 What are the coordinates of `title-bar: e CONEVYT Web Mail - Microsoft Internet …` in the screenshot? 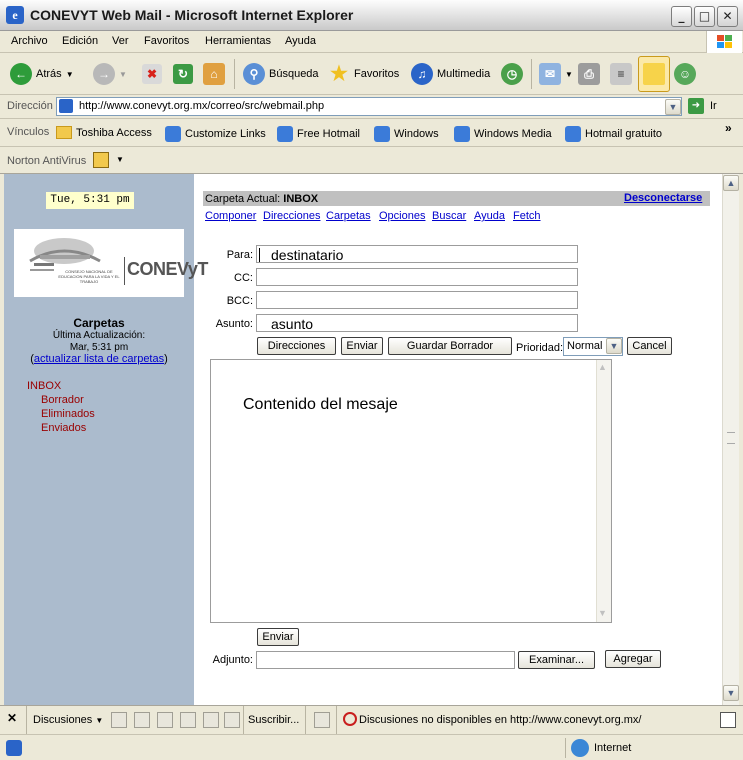 It's located at (371, 15).